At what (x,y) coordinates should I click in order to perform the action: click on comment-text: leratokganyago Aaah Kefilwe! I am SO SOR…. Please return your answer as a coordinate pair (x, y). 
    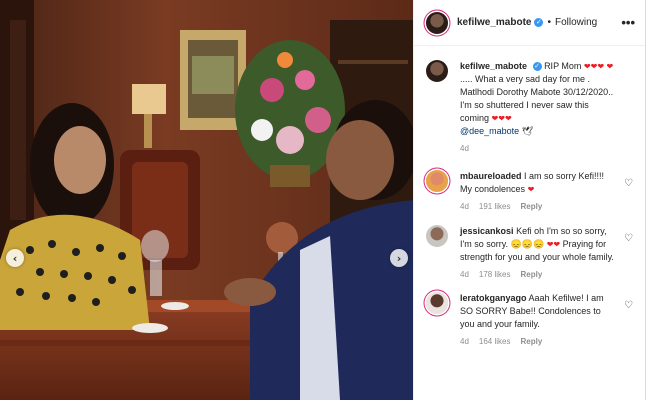
    Looking at the image, I should click on (538, 311).